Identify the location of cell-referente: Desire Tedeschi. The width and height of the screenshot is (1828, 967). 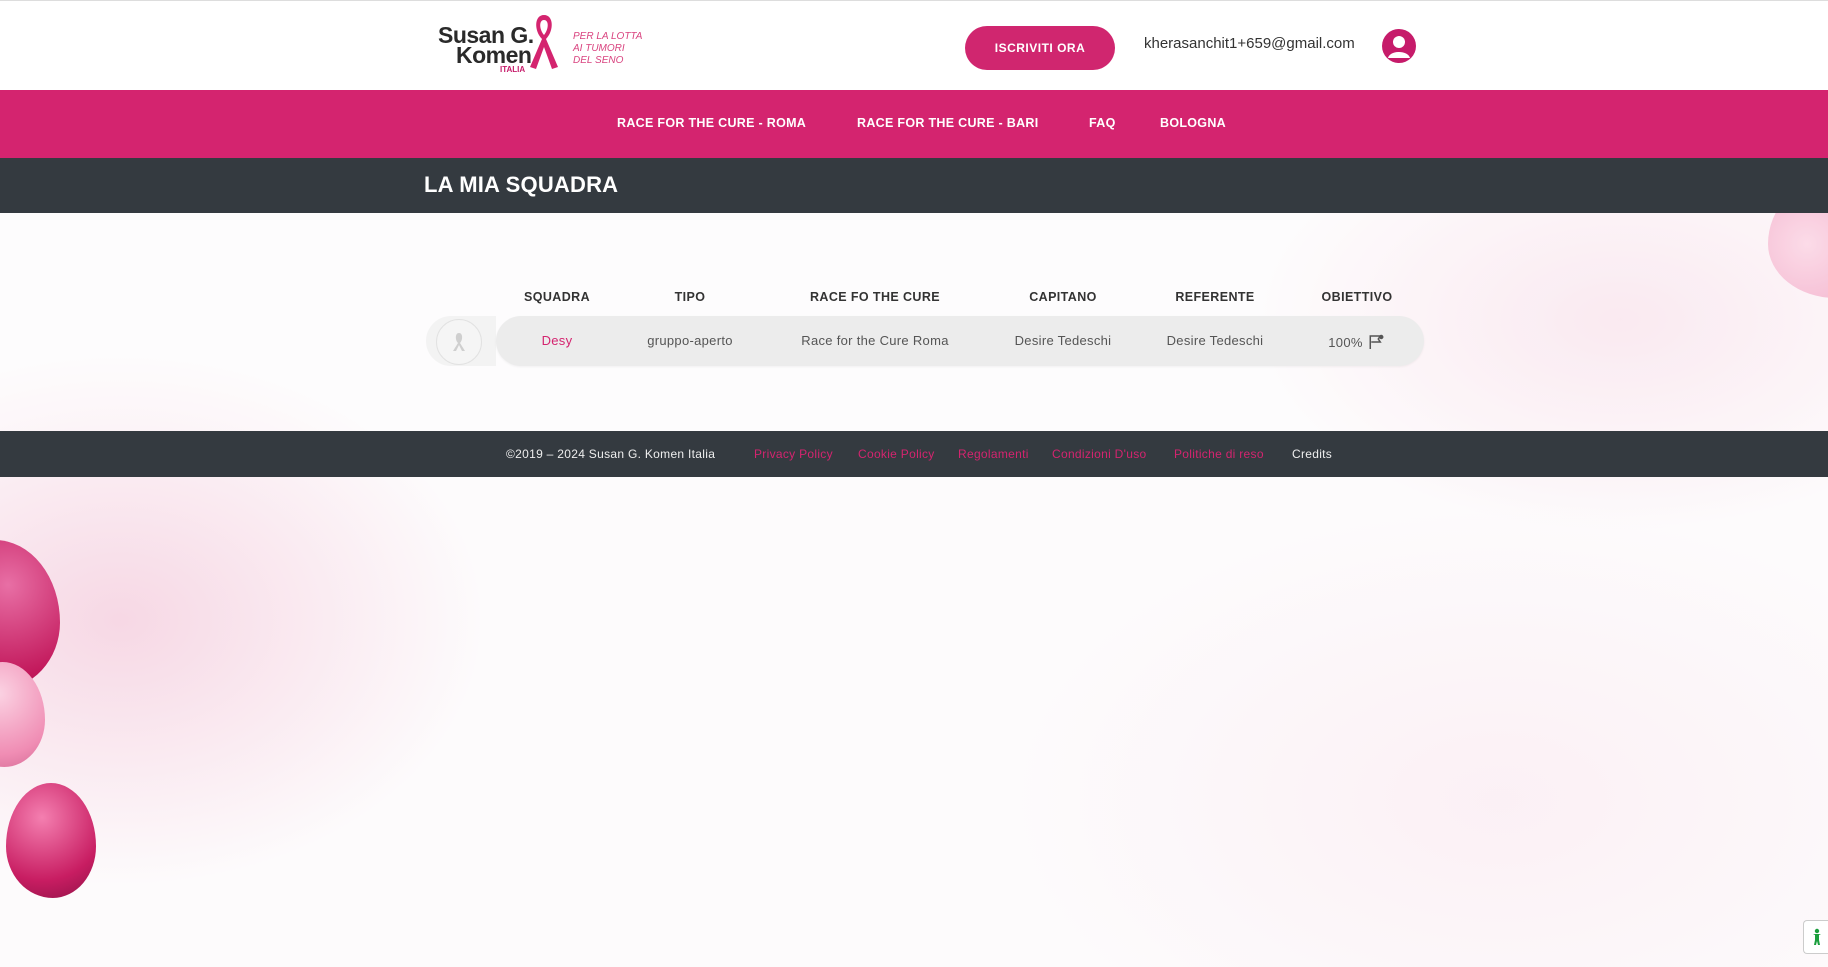
(1215, 340).